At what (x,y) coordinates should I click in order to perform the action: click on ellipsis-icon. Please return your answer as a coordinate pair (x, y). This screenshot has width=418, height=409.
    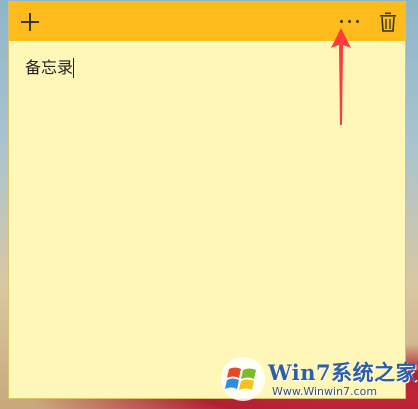
    Looking at the image, I should click on (349, 21).